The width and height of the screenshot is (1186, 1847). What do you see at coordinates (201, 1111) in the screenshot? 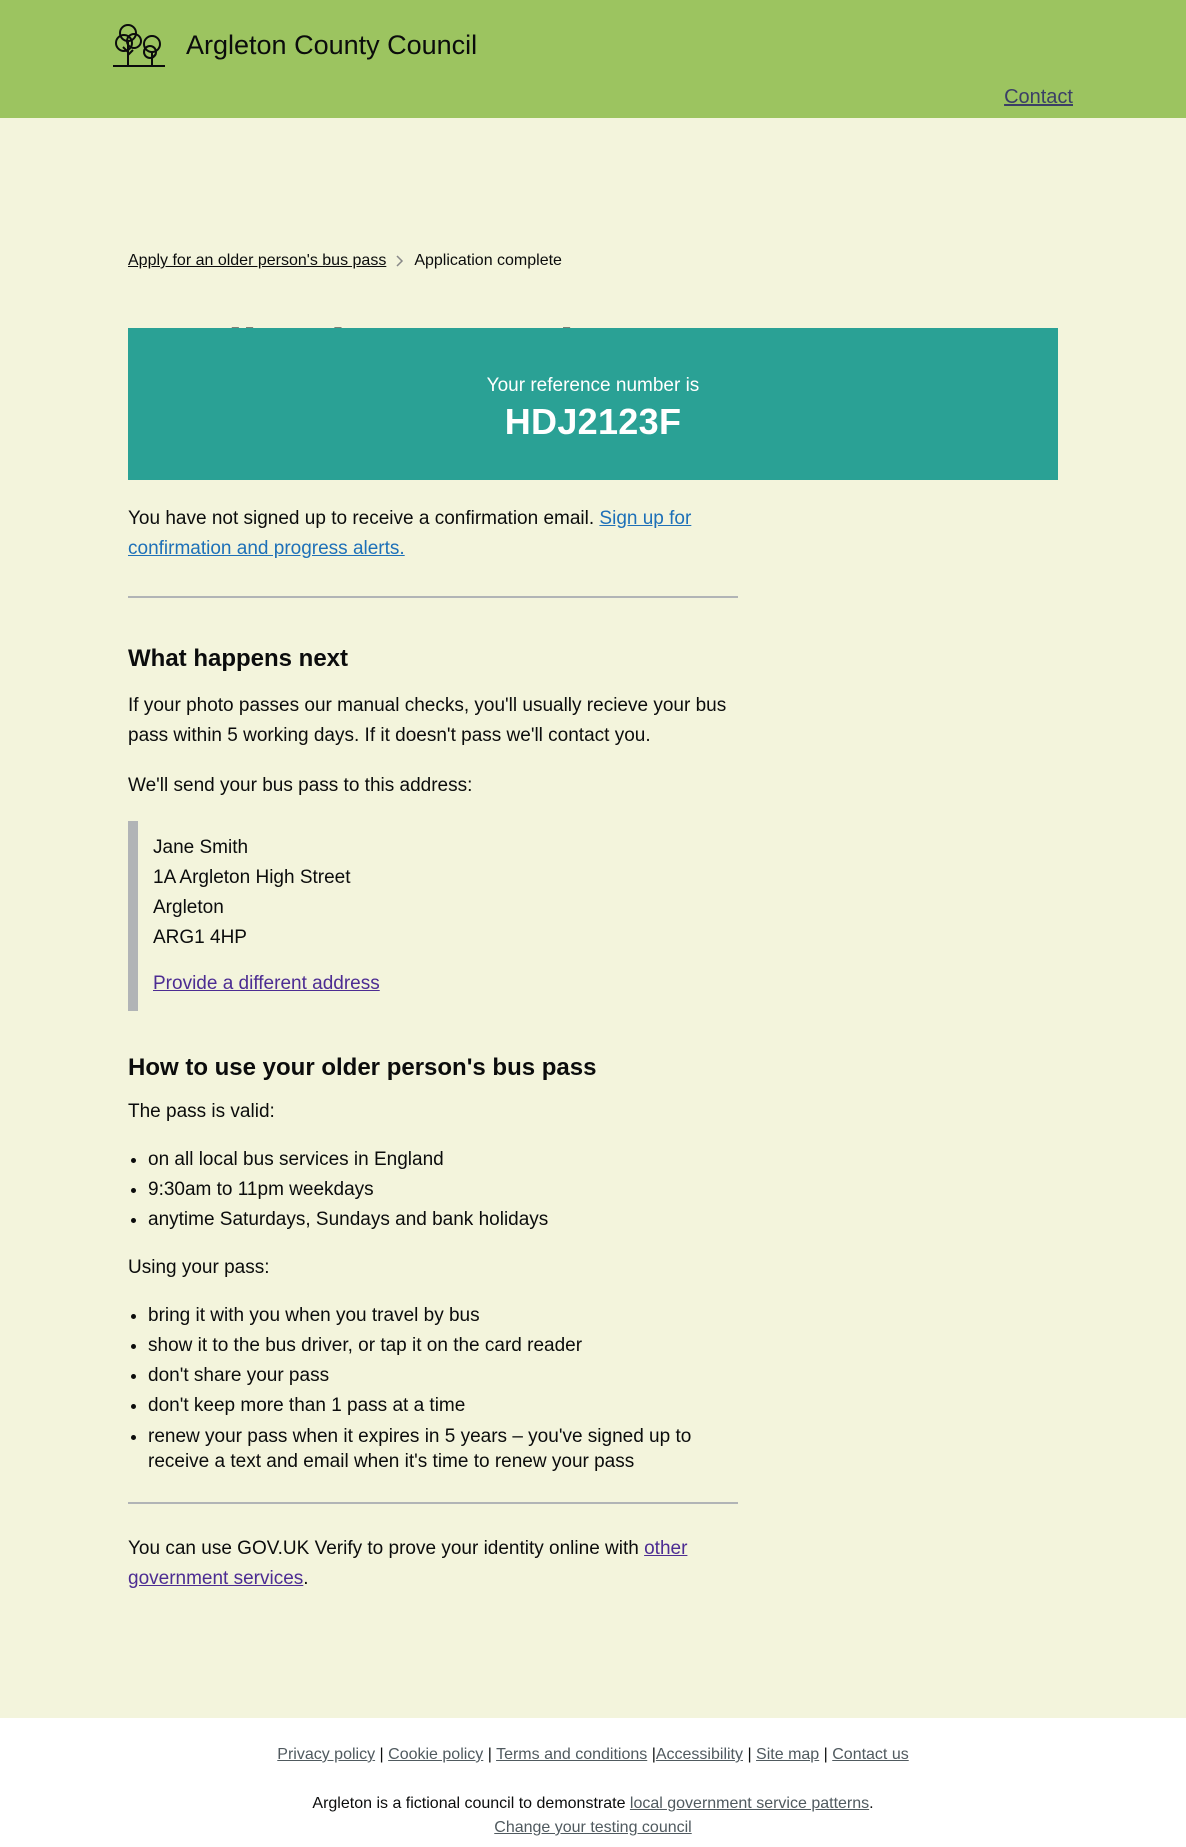
I see `valid-intro: The pass is valid:` at bounding box center [201, 1111].